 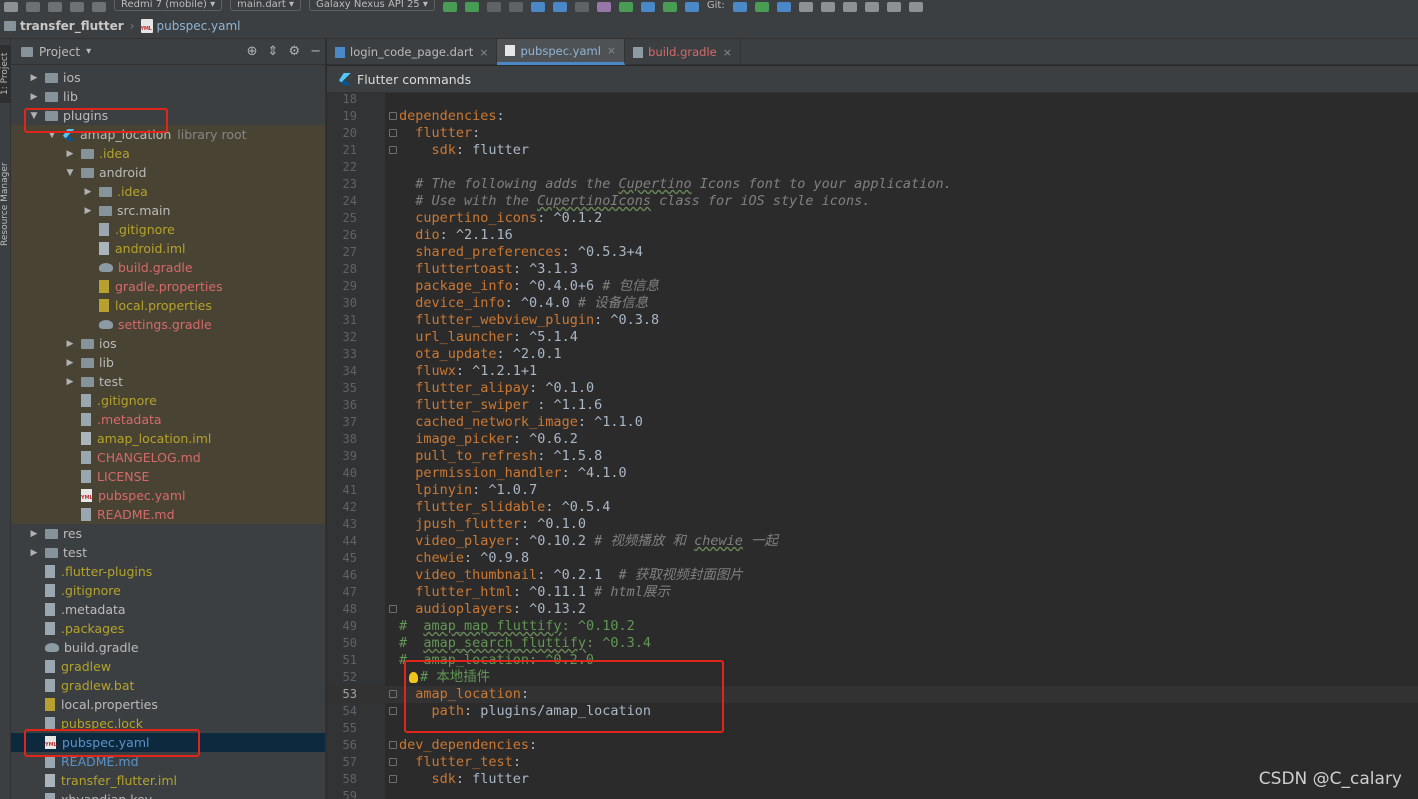 What do you see at coordinates (5, 74) in the screenshot?
I see `project-tool-tab: 1: Project` at bounding box center [5, 74].